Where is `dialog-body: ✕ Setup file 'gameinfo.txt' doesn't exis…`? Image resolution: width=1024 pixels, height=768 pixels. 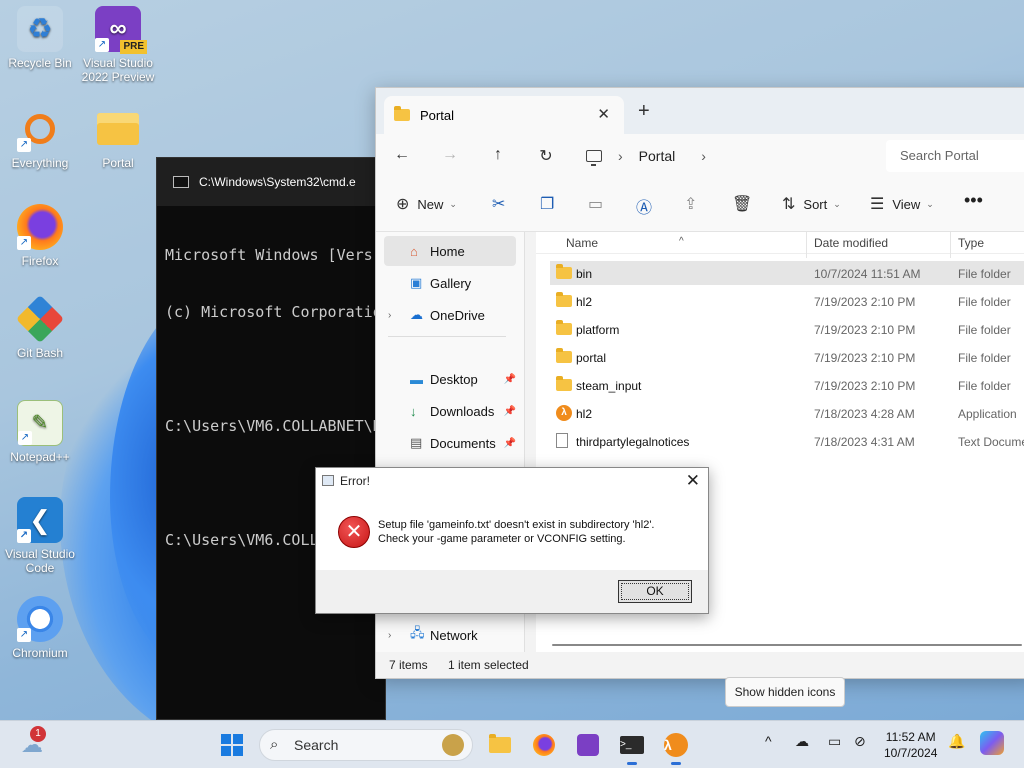 dialog-body: ✕ Setup file 'gameinfo.txt' doesn't exis… is located at coordinates (512, 532).